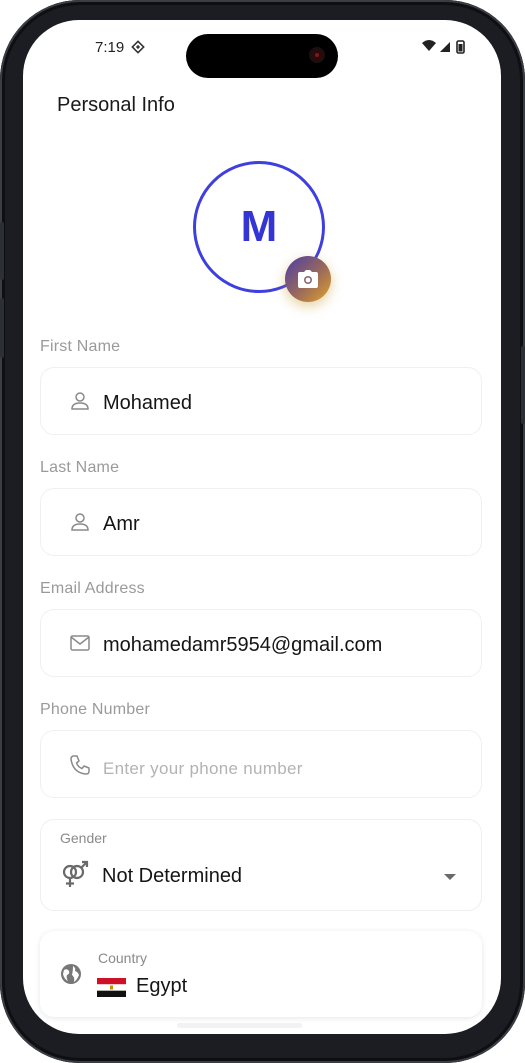  I want to click on country-select: Country Egypt, so click(261, 974).